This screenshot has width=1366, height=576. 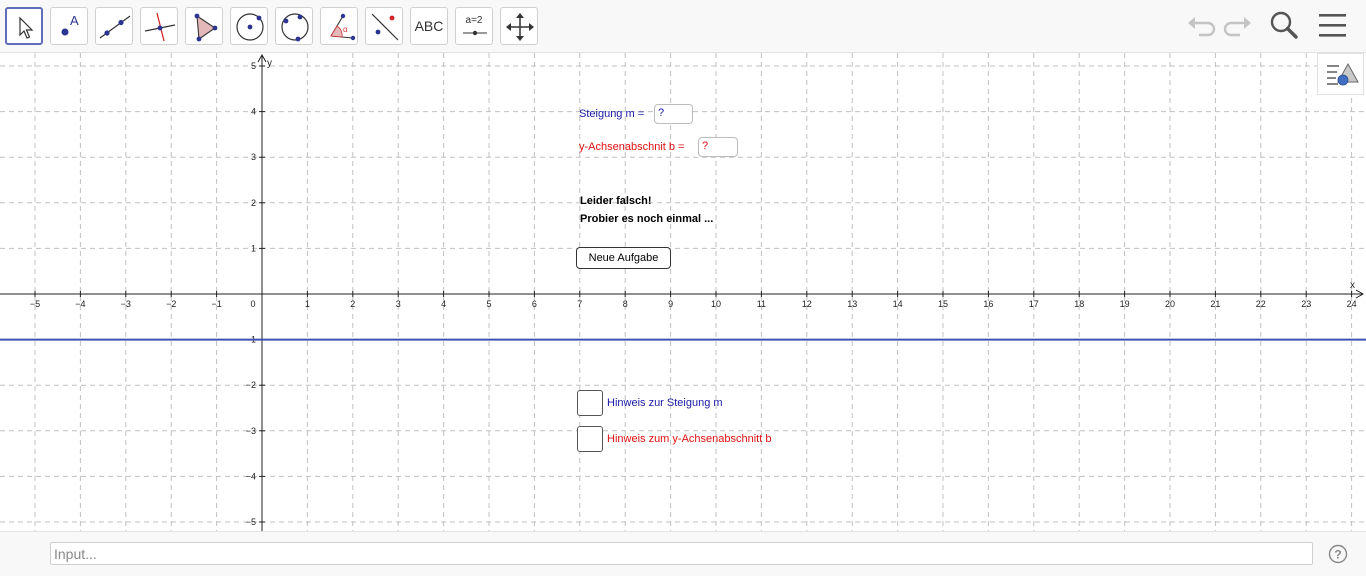 What do you see at coordinates (534, 304) in the screenshot?
I see `x-tick-label: 6` at bounding box center [534, 304].